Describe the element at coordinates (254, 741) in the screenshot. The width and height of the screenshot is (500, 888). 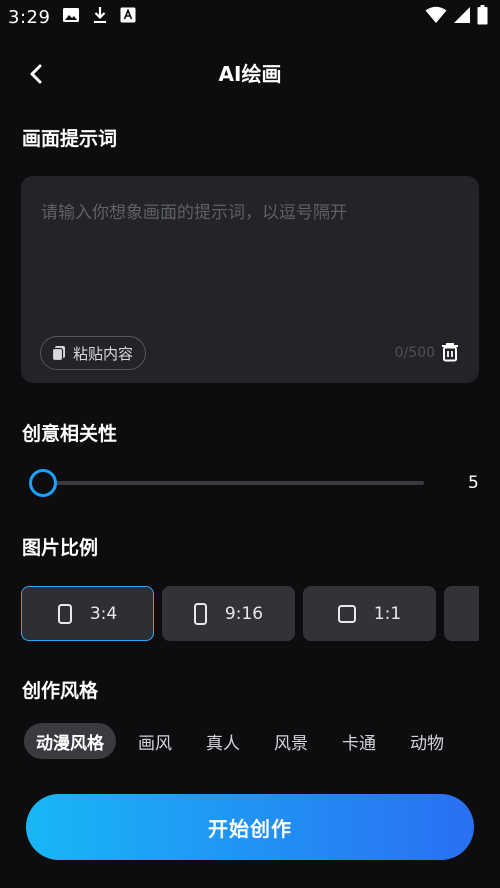
I see `style-options: 动漫风格 画风 真人 风景 卡通 动物` at that location.